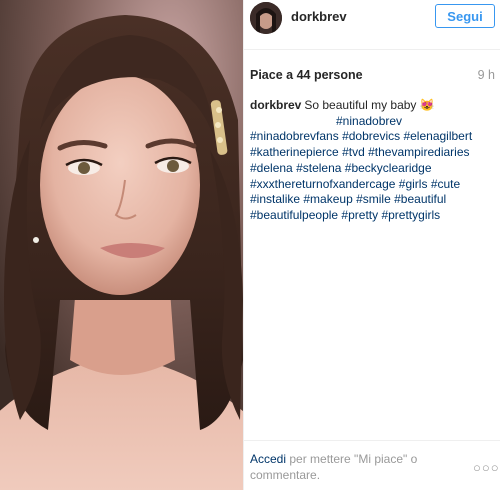  Describe the element at coordinates (388, 168) in the screenshot. I see `hashtag: #beckyclearidge` at that location.